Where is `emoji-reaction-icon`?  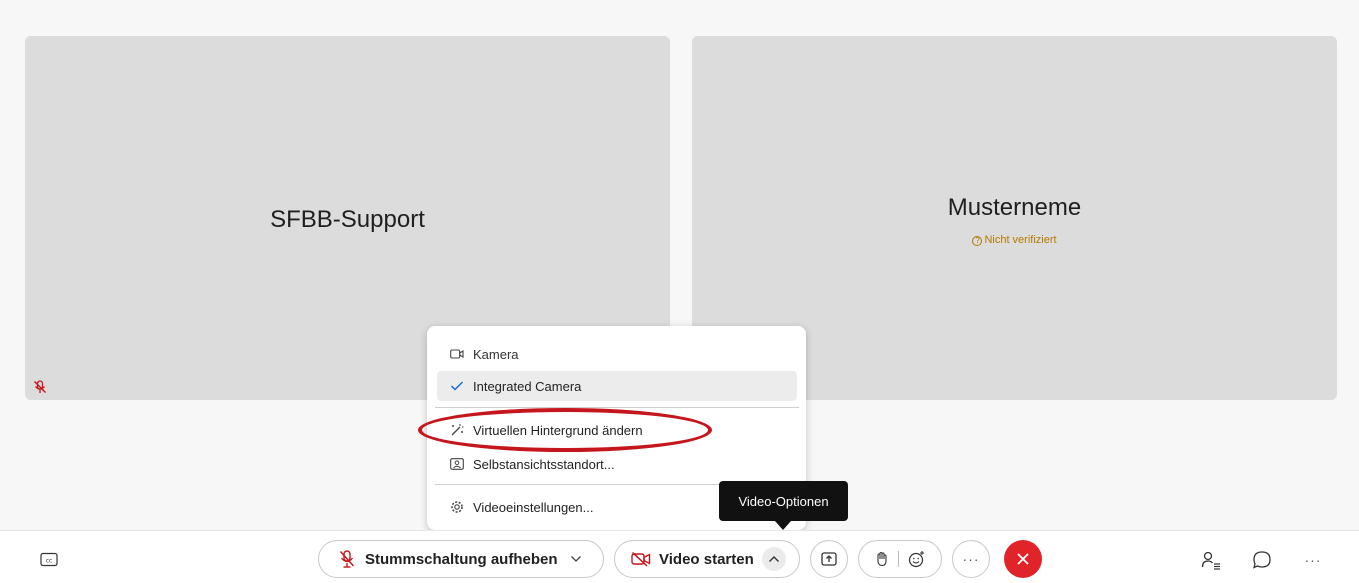
emoji-reaction-icon is located at coordinates (917, 559).